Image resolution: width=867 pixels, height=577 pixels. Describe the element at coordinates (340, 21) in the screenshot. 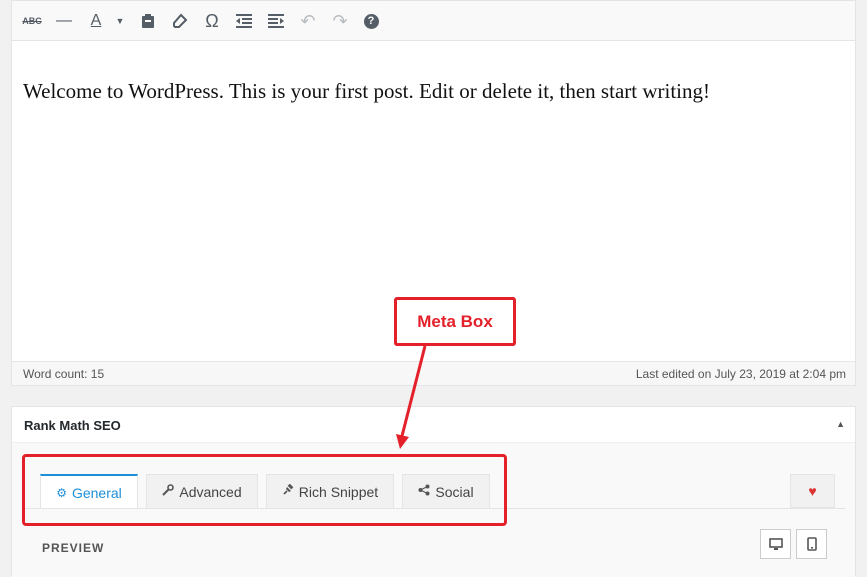

I see `redo-icon: ↷` at that location.